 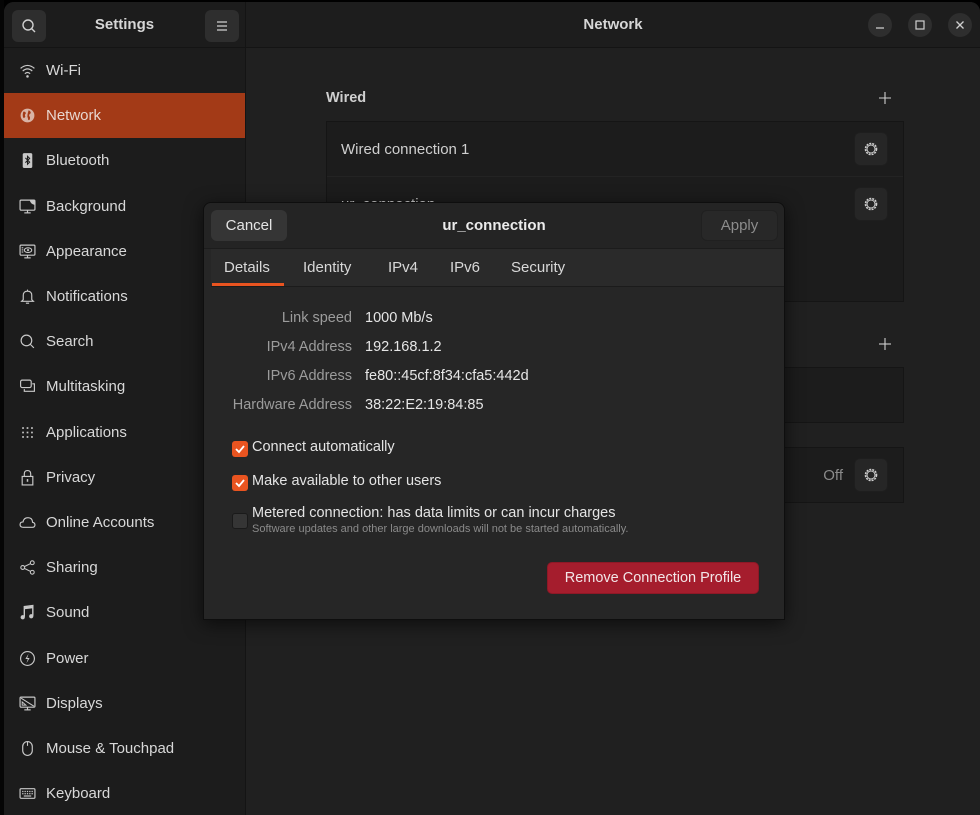 What do you see at coordinates (27, 613) in the screenshot?
I see `music-note-icon` at bounding box center [27, 613].